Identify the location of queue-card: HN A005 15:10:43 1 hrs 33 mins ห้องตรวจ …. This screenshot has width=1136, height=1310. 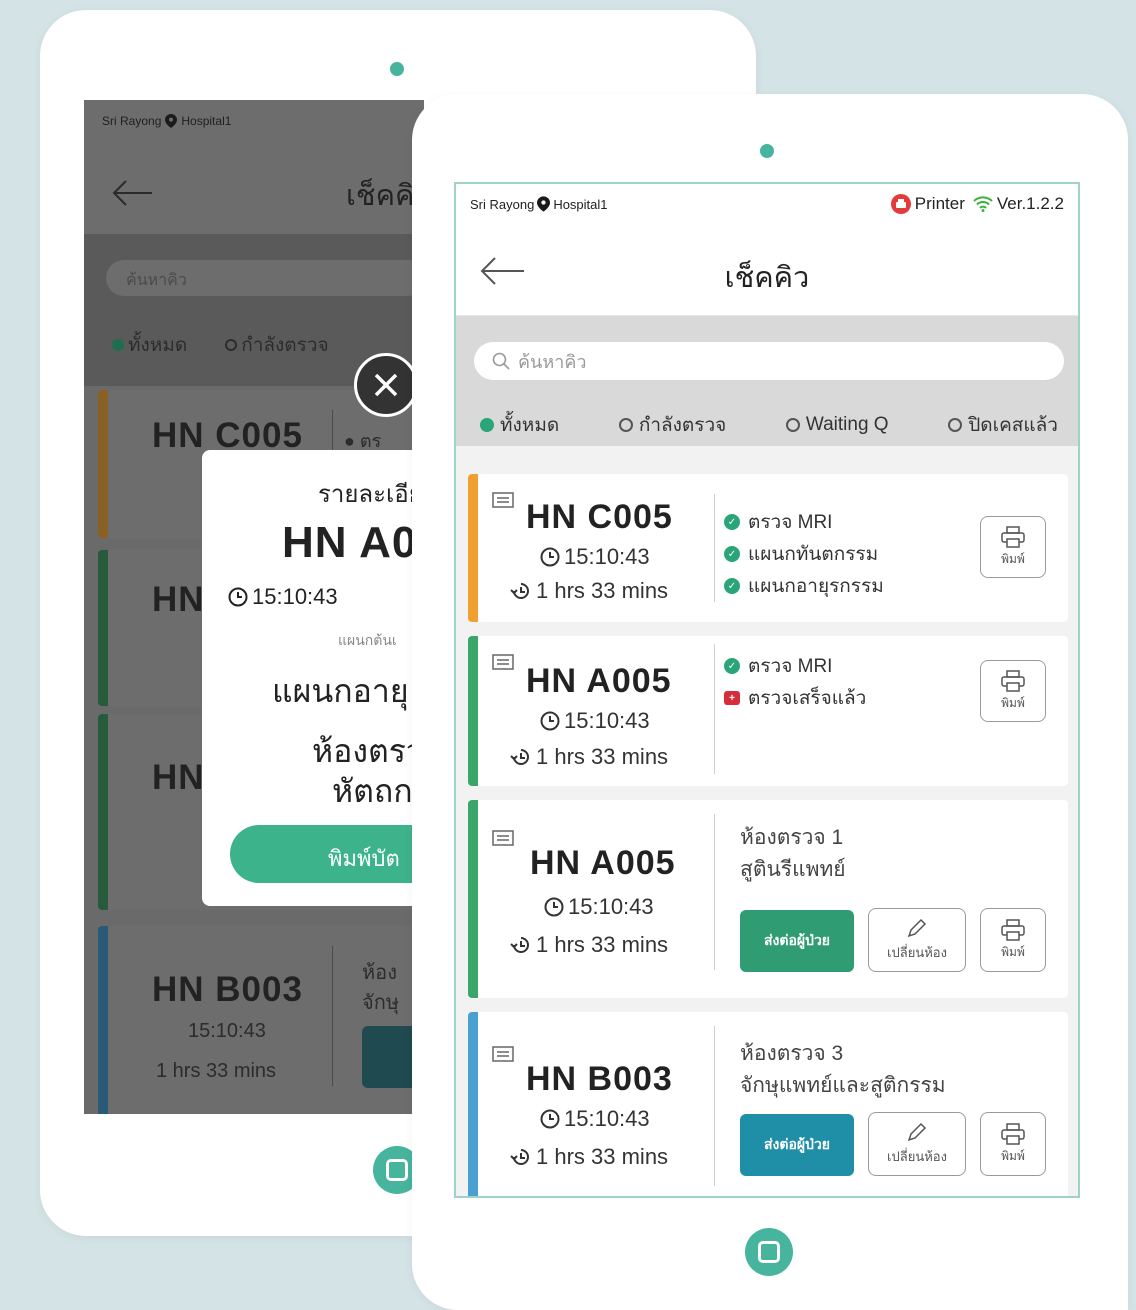
(768, 899).